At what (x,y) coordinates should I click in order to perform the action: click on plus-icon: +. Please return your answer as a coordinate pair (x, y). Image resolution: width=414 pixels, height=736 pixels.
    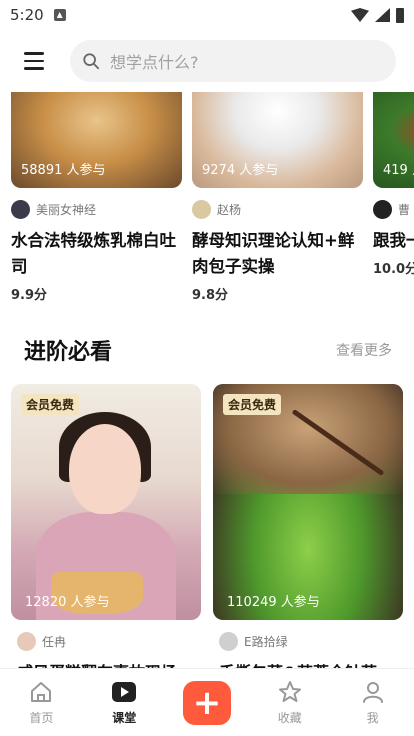
    Looking at the image, I should click on (207, 702).